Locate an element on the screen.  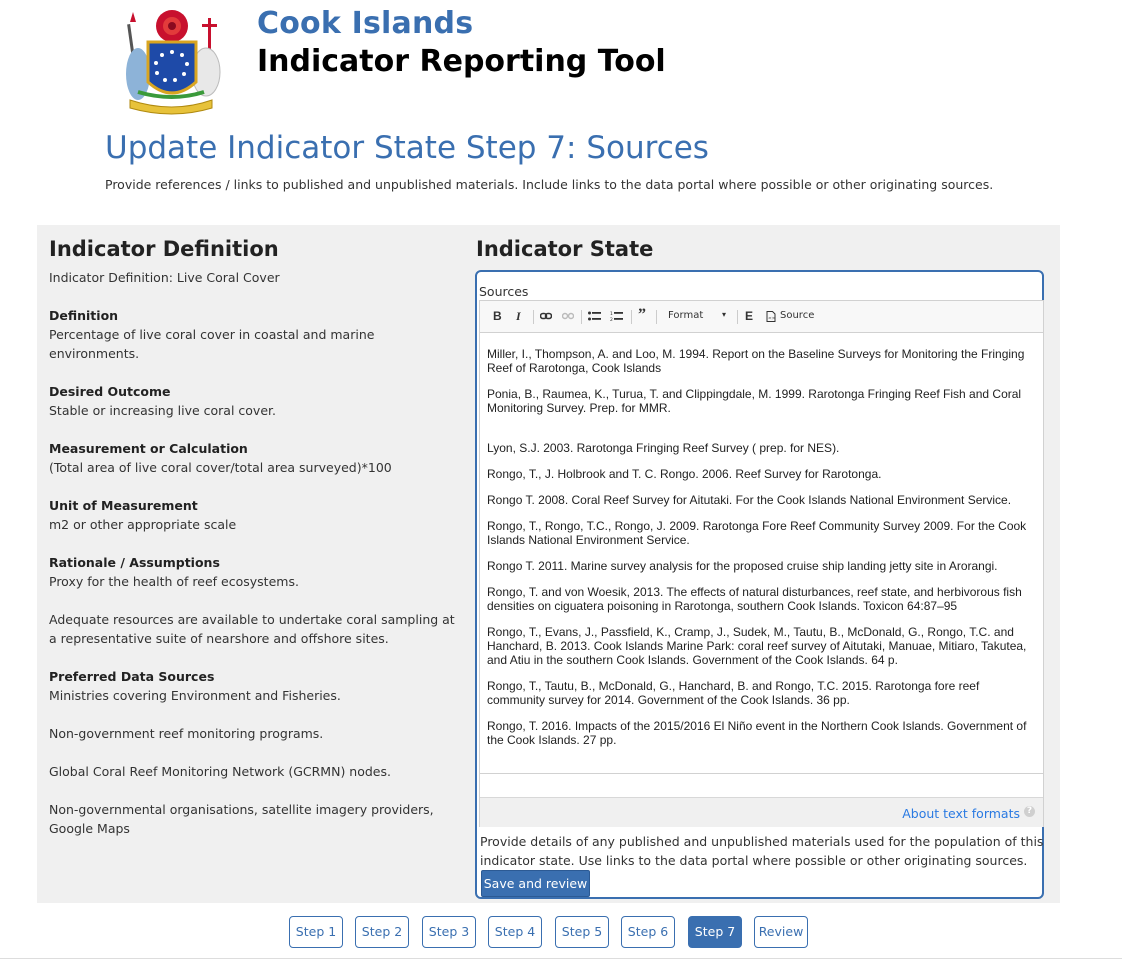
definition-block: Non-government reef monitoring programs. is located at coordinates (254, 733).